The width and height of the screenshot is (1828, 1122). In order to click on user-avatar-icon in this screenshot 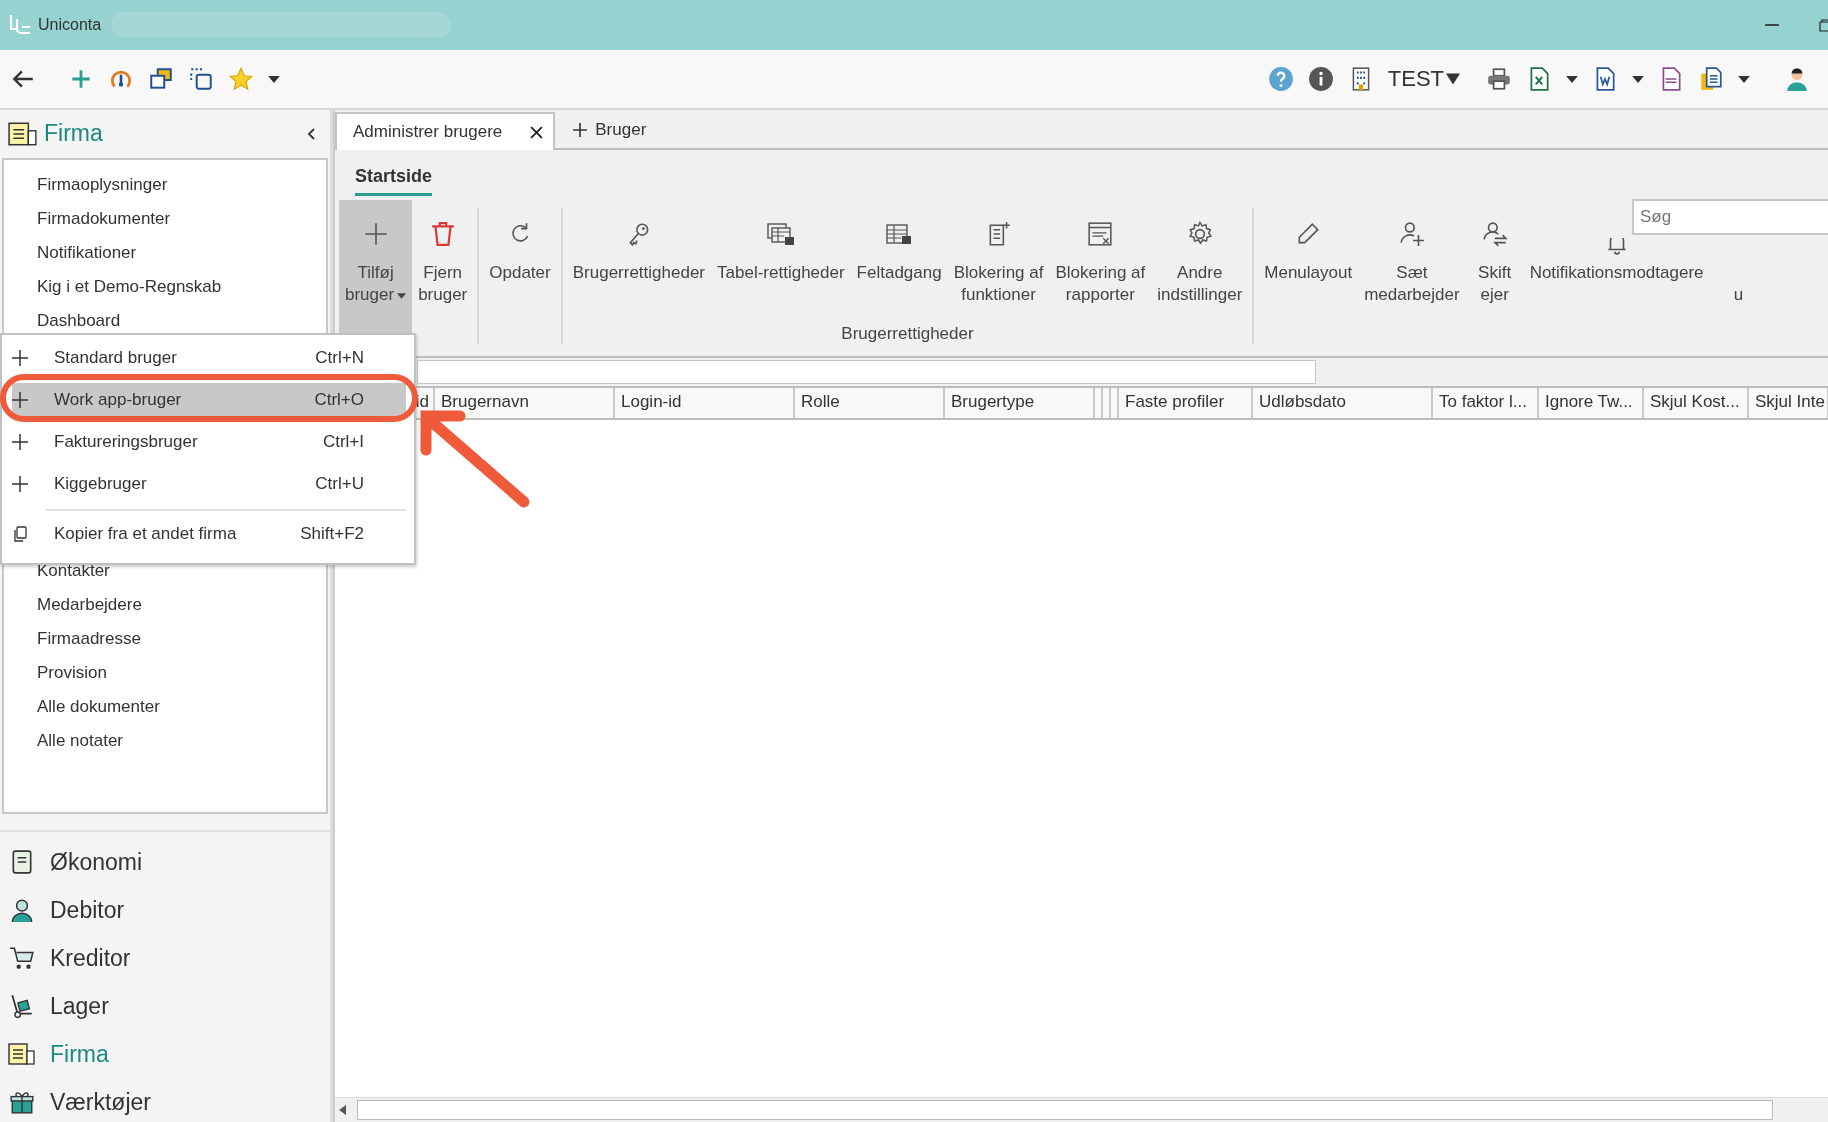, I will do `click(1797, 79)`.